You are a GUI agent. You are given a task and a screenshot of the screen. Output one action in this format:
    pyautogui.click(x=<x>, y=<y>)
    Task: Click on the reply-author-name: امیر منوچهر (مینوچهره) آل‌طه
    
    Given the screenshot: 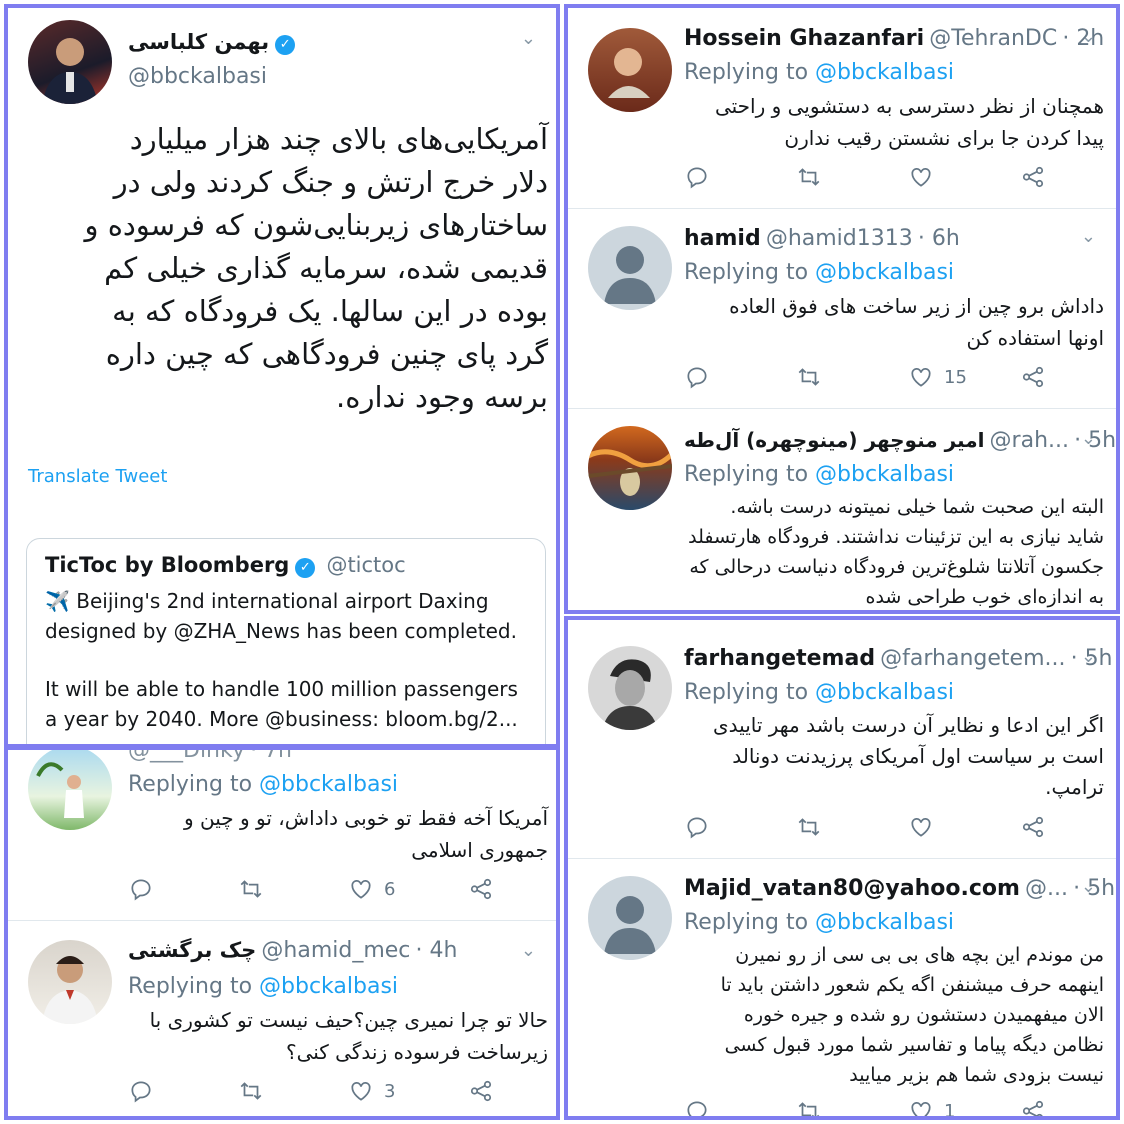 What is the action you would take?
    pyautogui.click(x=834, y=440)
    